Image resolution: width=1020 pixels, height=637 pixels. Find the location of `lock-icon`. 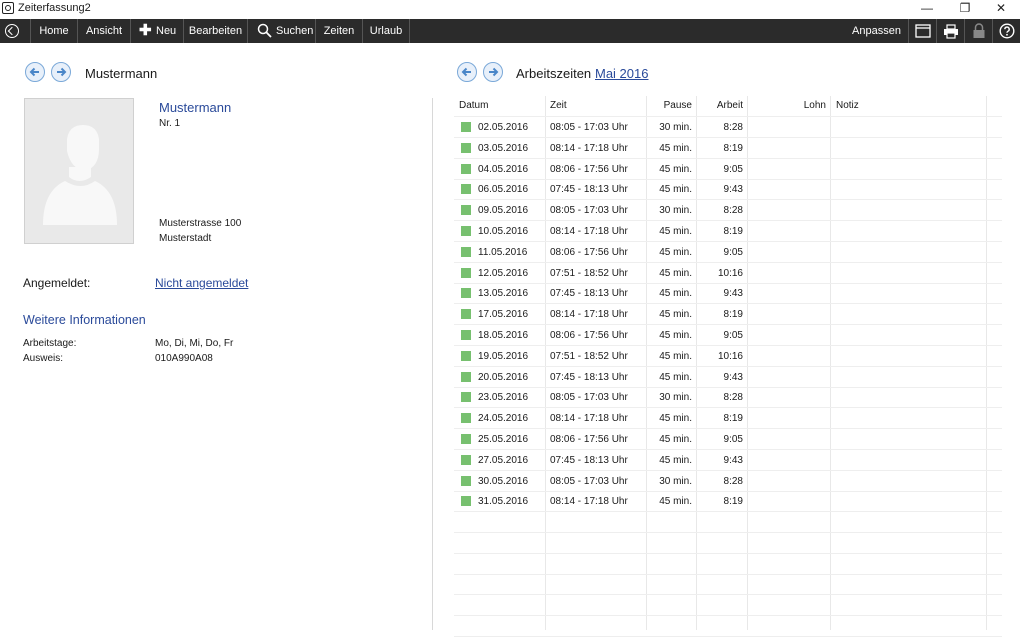

lock-icon is located at coordinates (979, 30).